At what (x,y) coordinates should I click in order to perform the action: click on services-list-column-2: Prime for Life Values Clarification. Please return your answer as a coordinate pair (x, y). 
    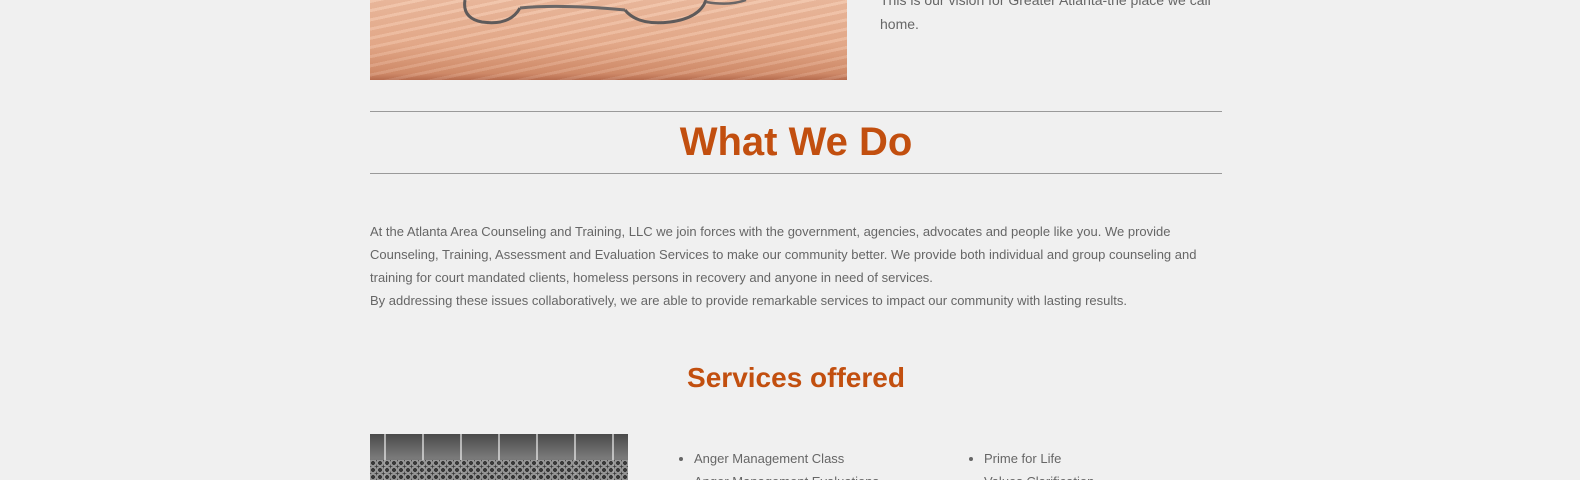
    Looking at the image, I should click on (1030, 463).